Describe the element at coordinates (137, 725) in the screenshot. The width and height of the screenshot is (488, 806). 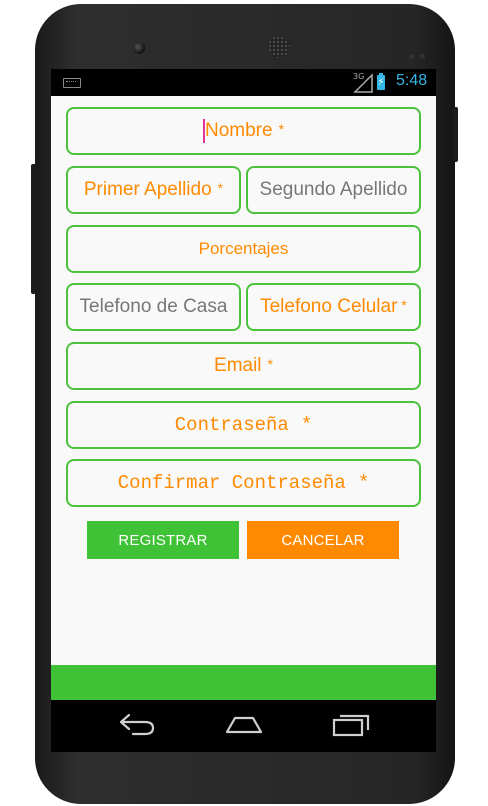
I see `back-icon` at that location.